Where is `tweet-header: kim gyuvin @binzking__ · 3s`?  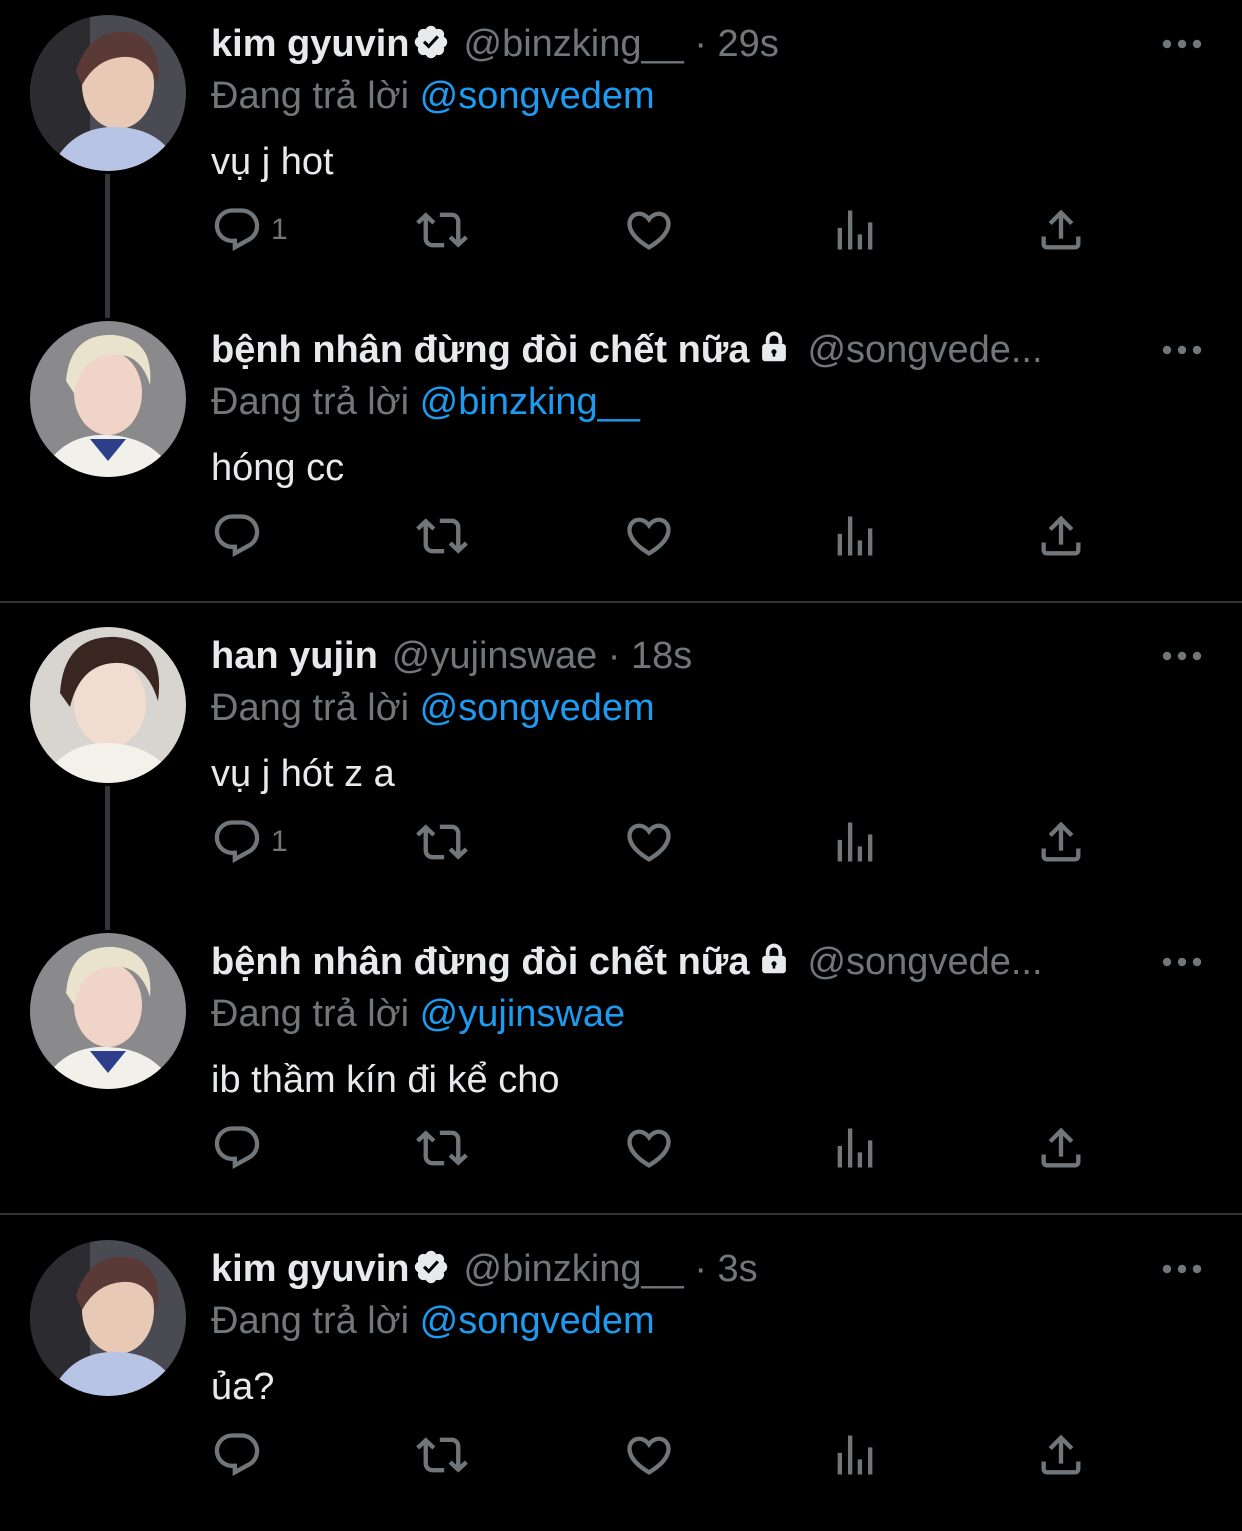 tweet-header: kim gyuvin @binzking__ · 3s is located at coordinates (666, 1269).